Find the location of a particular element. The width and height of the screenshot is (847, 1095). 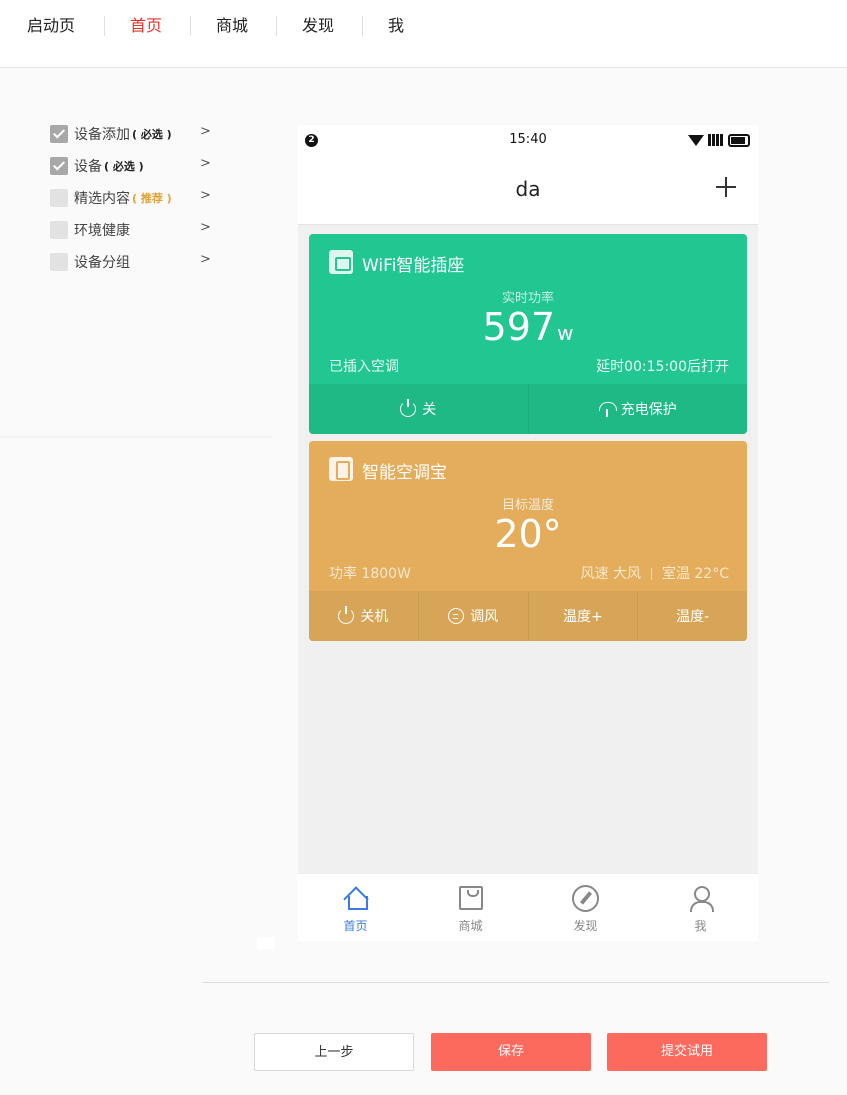

tabbar-item-me: 我 is located at coordinates (700, 907).